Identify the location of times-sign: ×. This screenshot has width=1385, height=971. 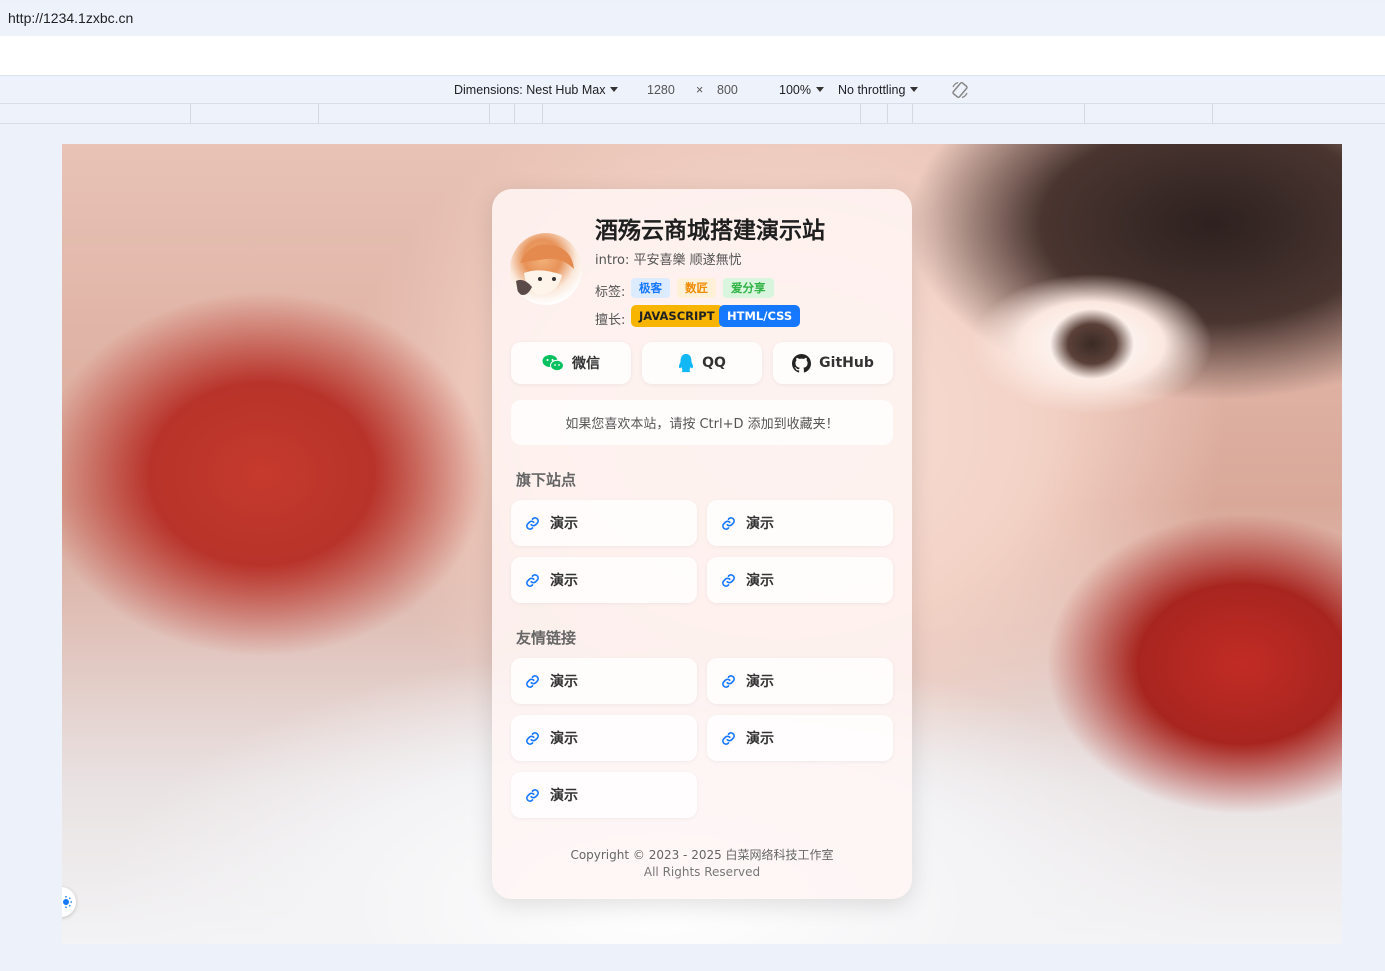
(700, 90).